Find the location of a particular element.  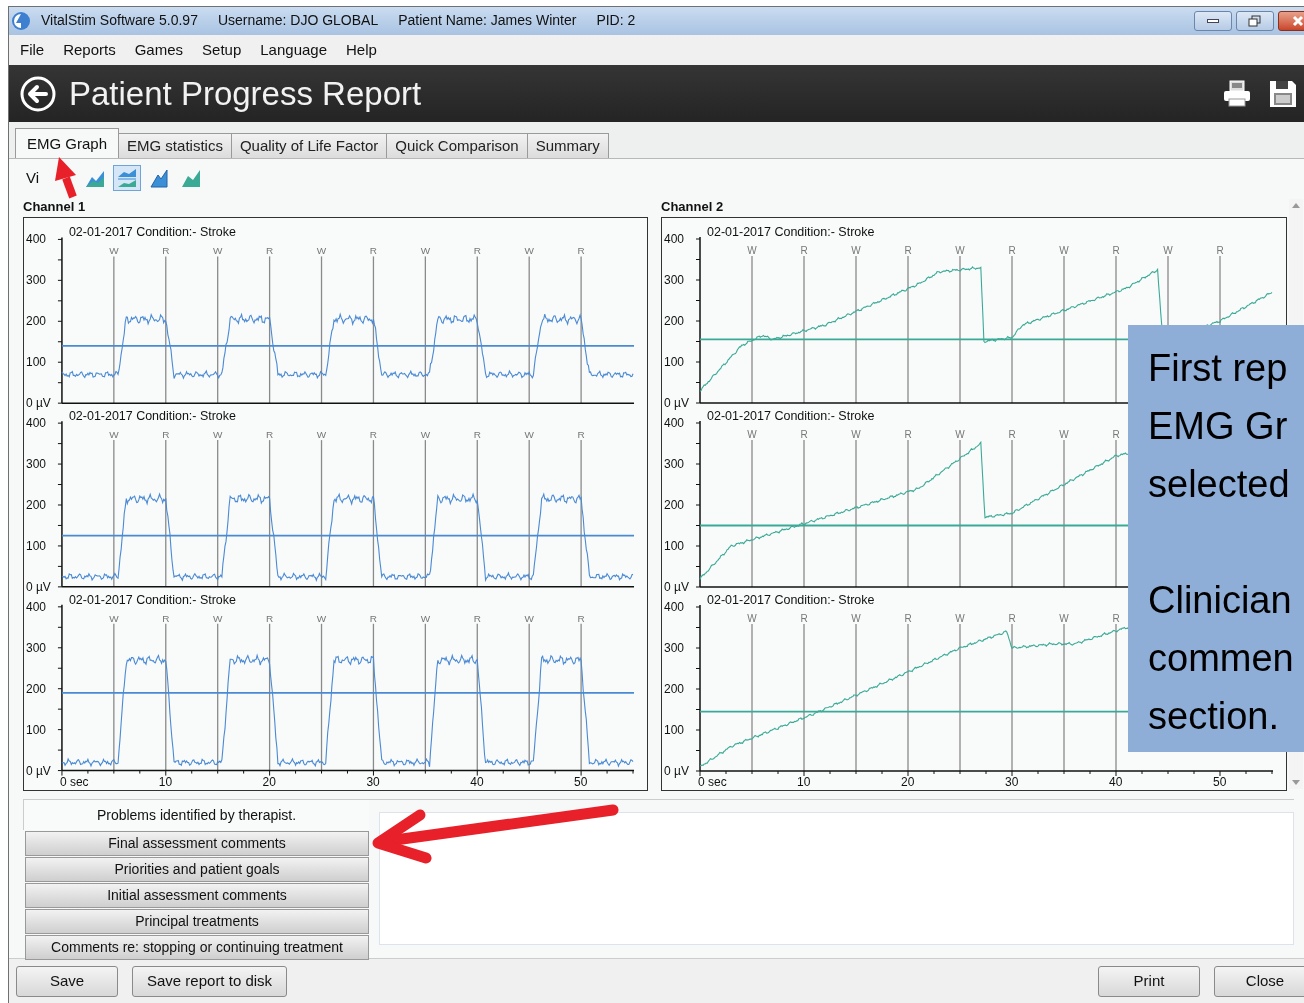

action-button: Print is located at coordinates (1149, 981).